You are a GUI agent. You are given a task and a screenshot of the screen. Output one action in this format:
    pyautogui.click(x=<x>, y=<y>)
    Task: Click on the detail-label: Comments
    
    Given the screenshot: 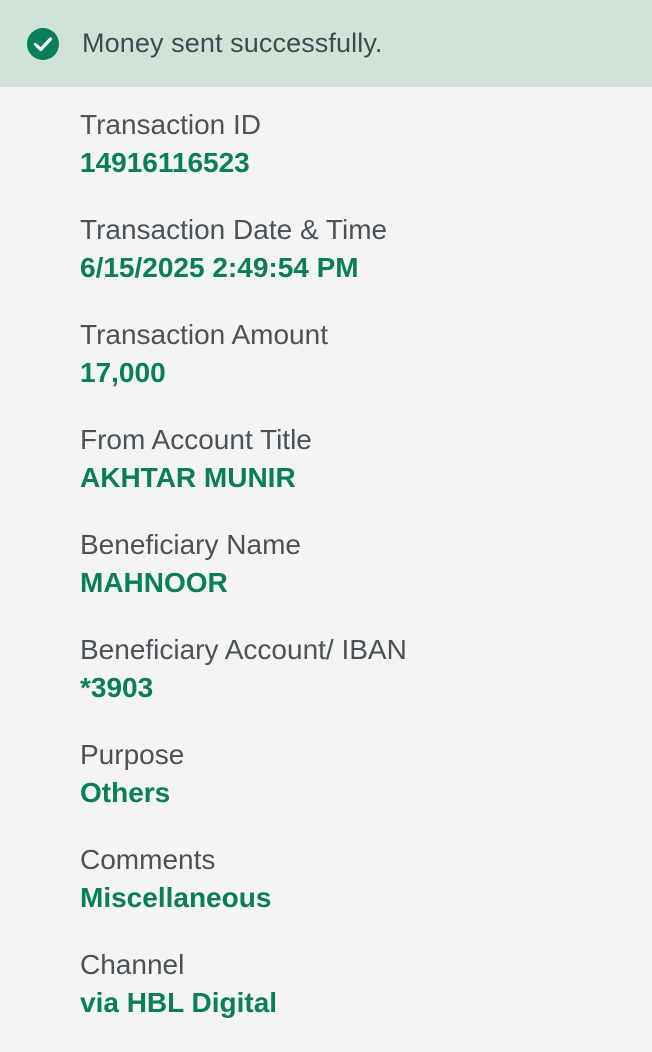 What is the action you would take?
    pyautogui.click(x=148, y=859)
    